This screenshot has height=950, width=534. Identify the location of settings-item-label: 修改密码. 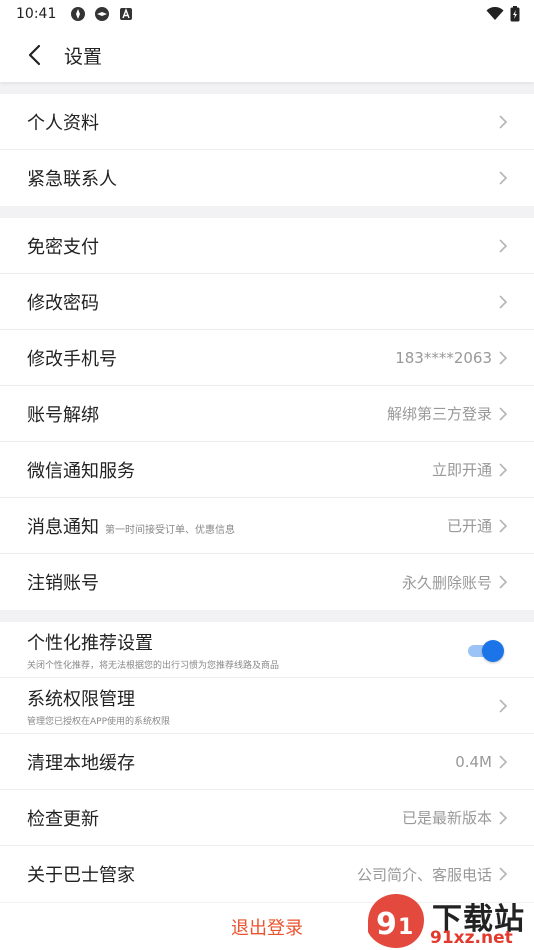
(63, 303).